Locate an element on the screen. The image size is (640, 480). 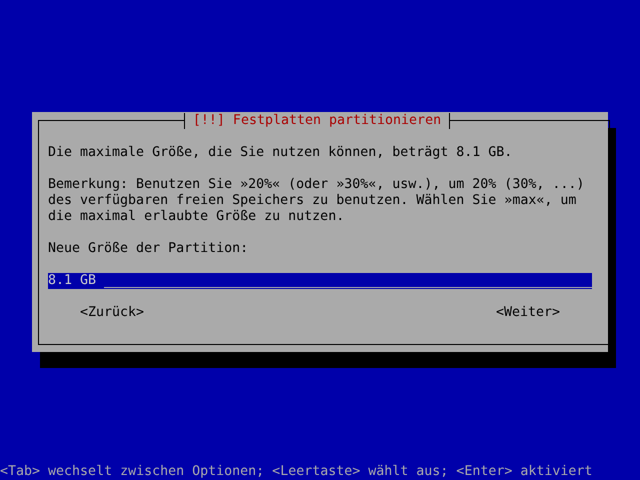
dialog-text: Die maximale Größe, die Sie nutzen können, beträgt 8.1 GB. is located at coordinates (281, 153).